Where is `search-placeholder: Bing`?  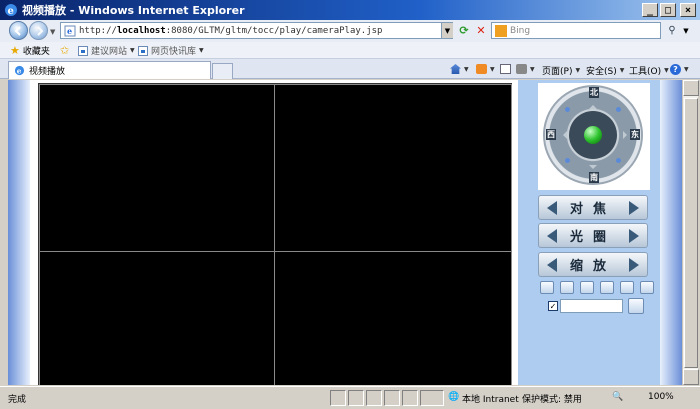
search-placeholder: Bing is located at coordinates (520, 30).